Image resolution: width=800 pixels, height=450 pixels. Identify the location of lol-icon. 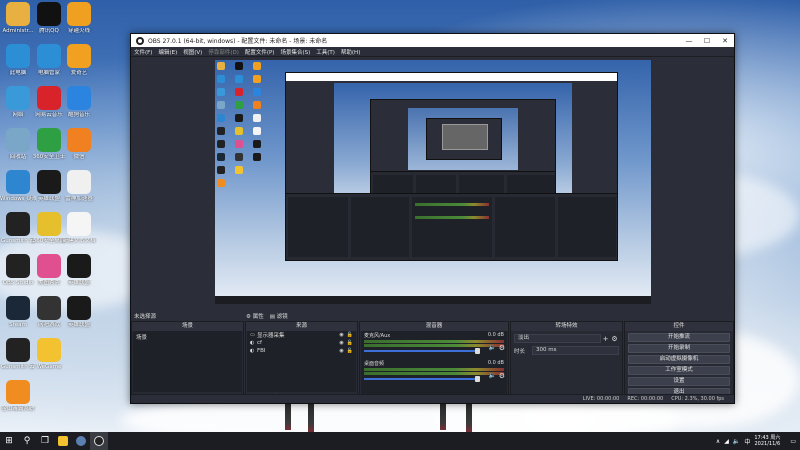
(79, 308).